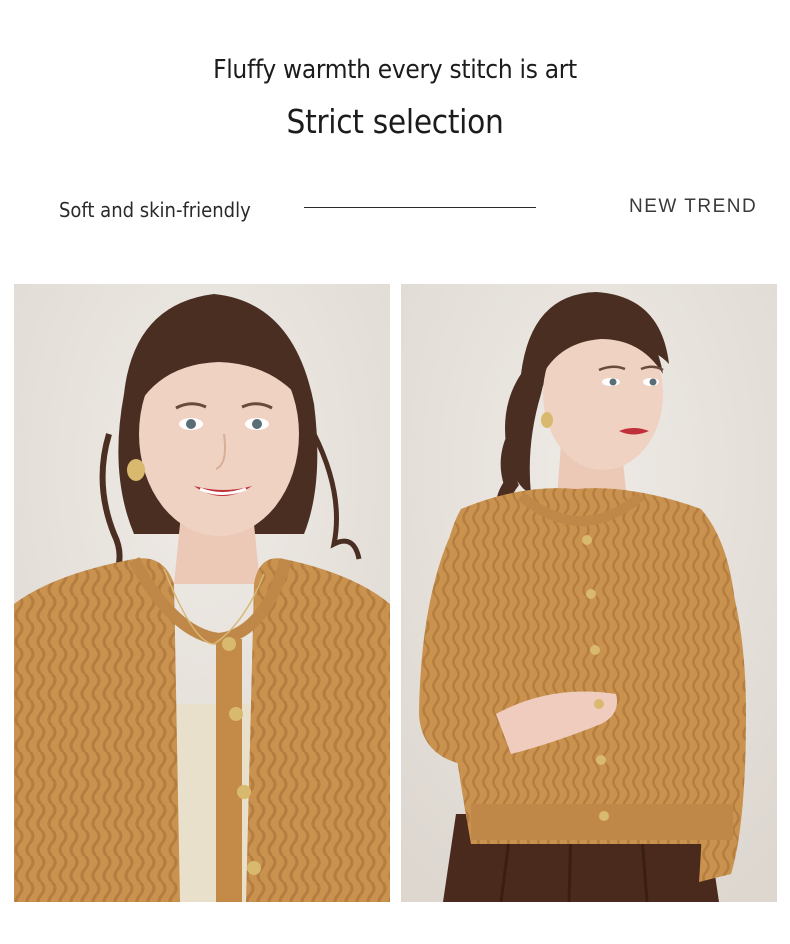  Describe the element at coordinates (693, 206) in the screenshot. I see `tagline-new-trend: NEW TREND` at that location.